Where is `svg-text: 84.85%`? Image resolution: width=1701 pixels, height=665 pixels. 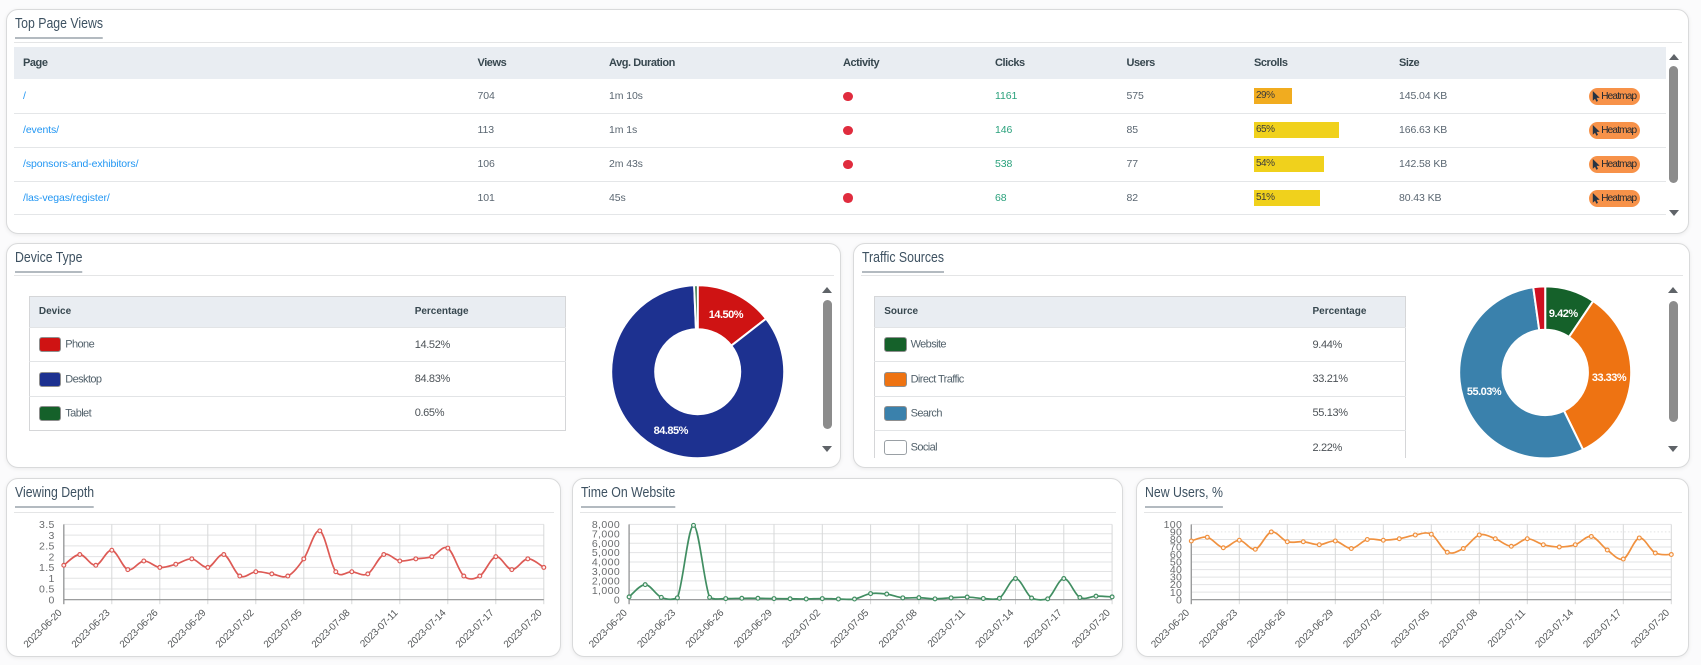
svg-text: 84.85% is located at coordinates (671, 431).